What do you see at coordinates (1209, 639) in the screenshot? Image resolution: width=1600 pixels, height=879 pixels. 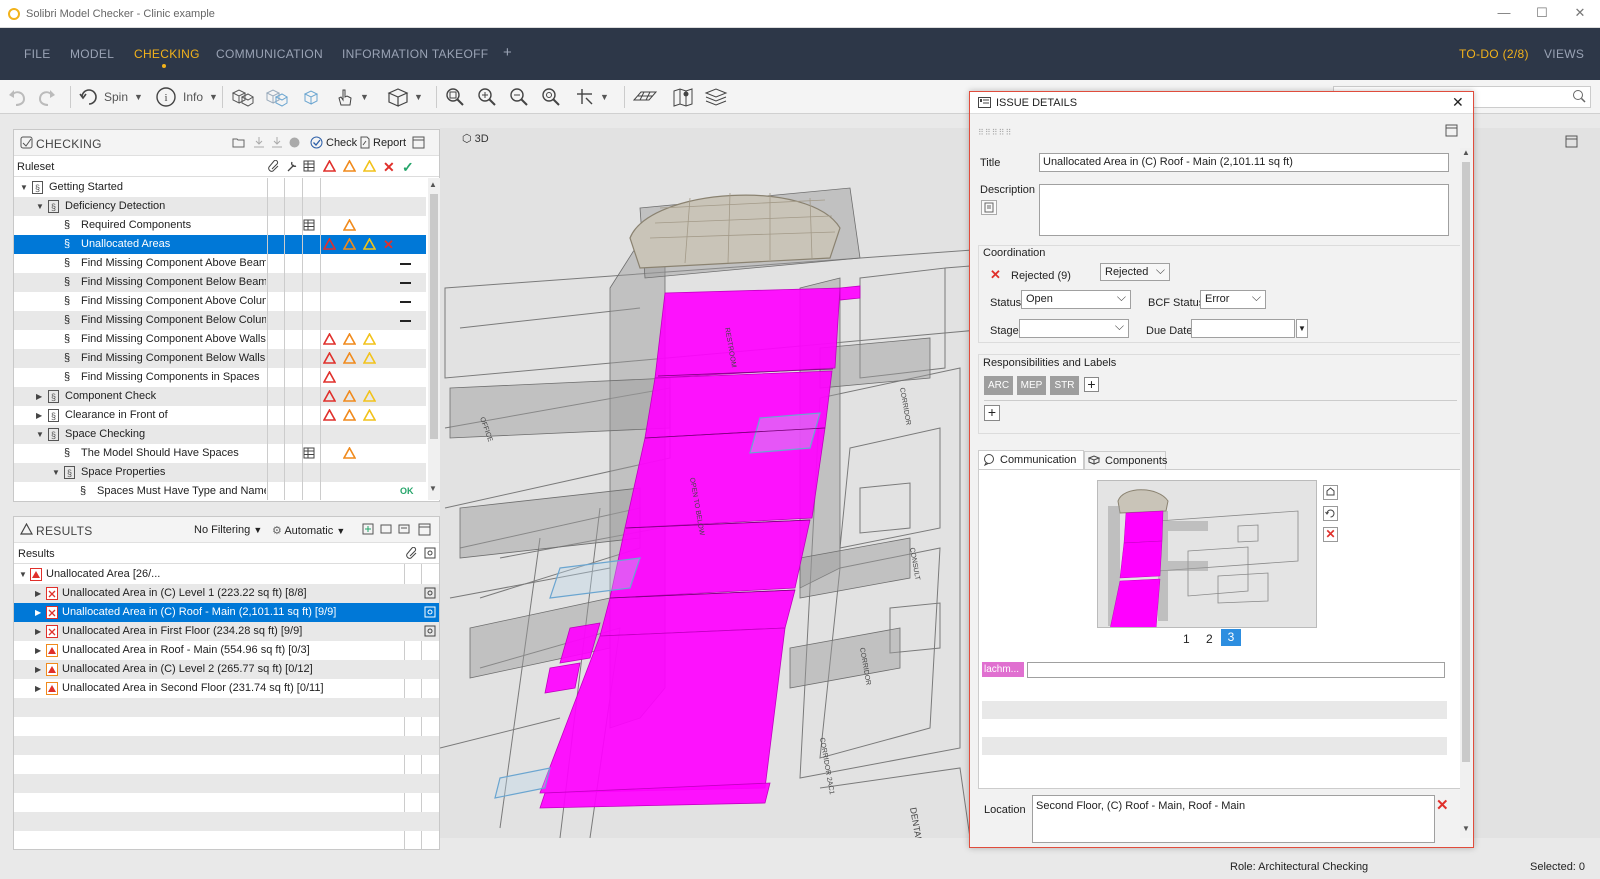 I see `snapshot-page-2: 2` at bounding box center [1209, 639].